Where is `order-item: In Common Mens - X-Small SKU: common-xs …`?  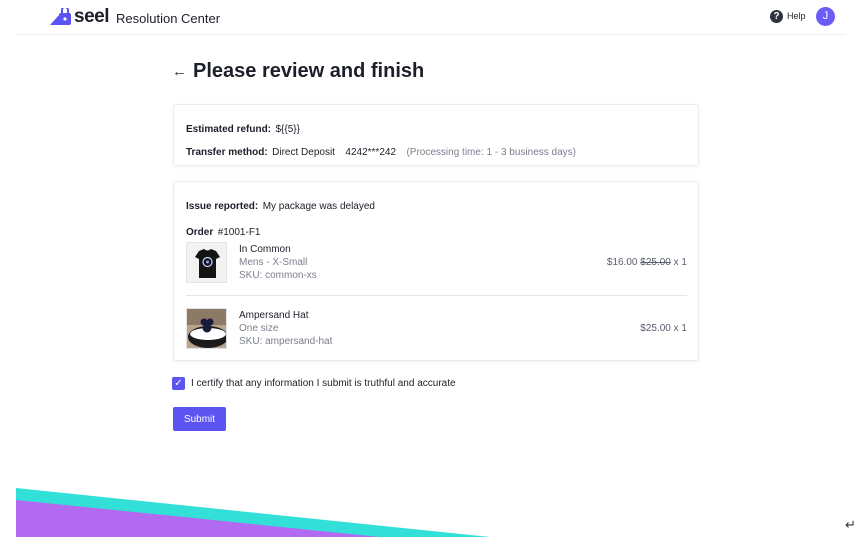
order-item: In Common Mens - X-Small SKU: common-xs … is located at coordinates (436, 263).